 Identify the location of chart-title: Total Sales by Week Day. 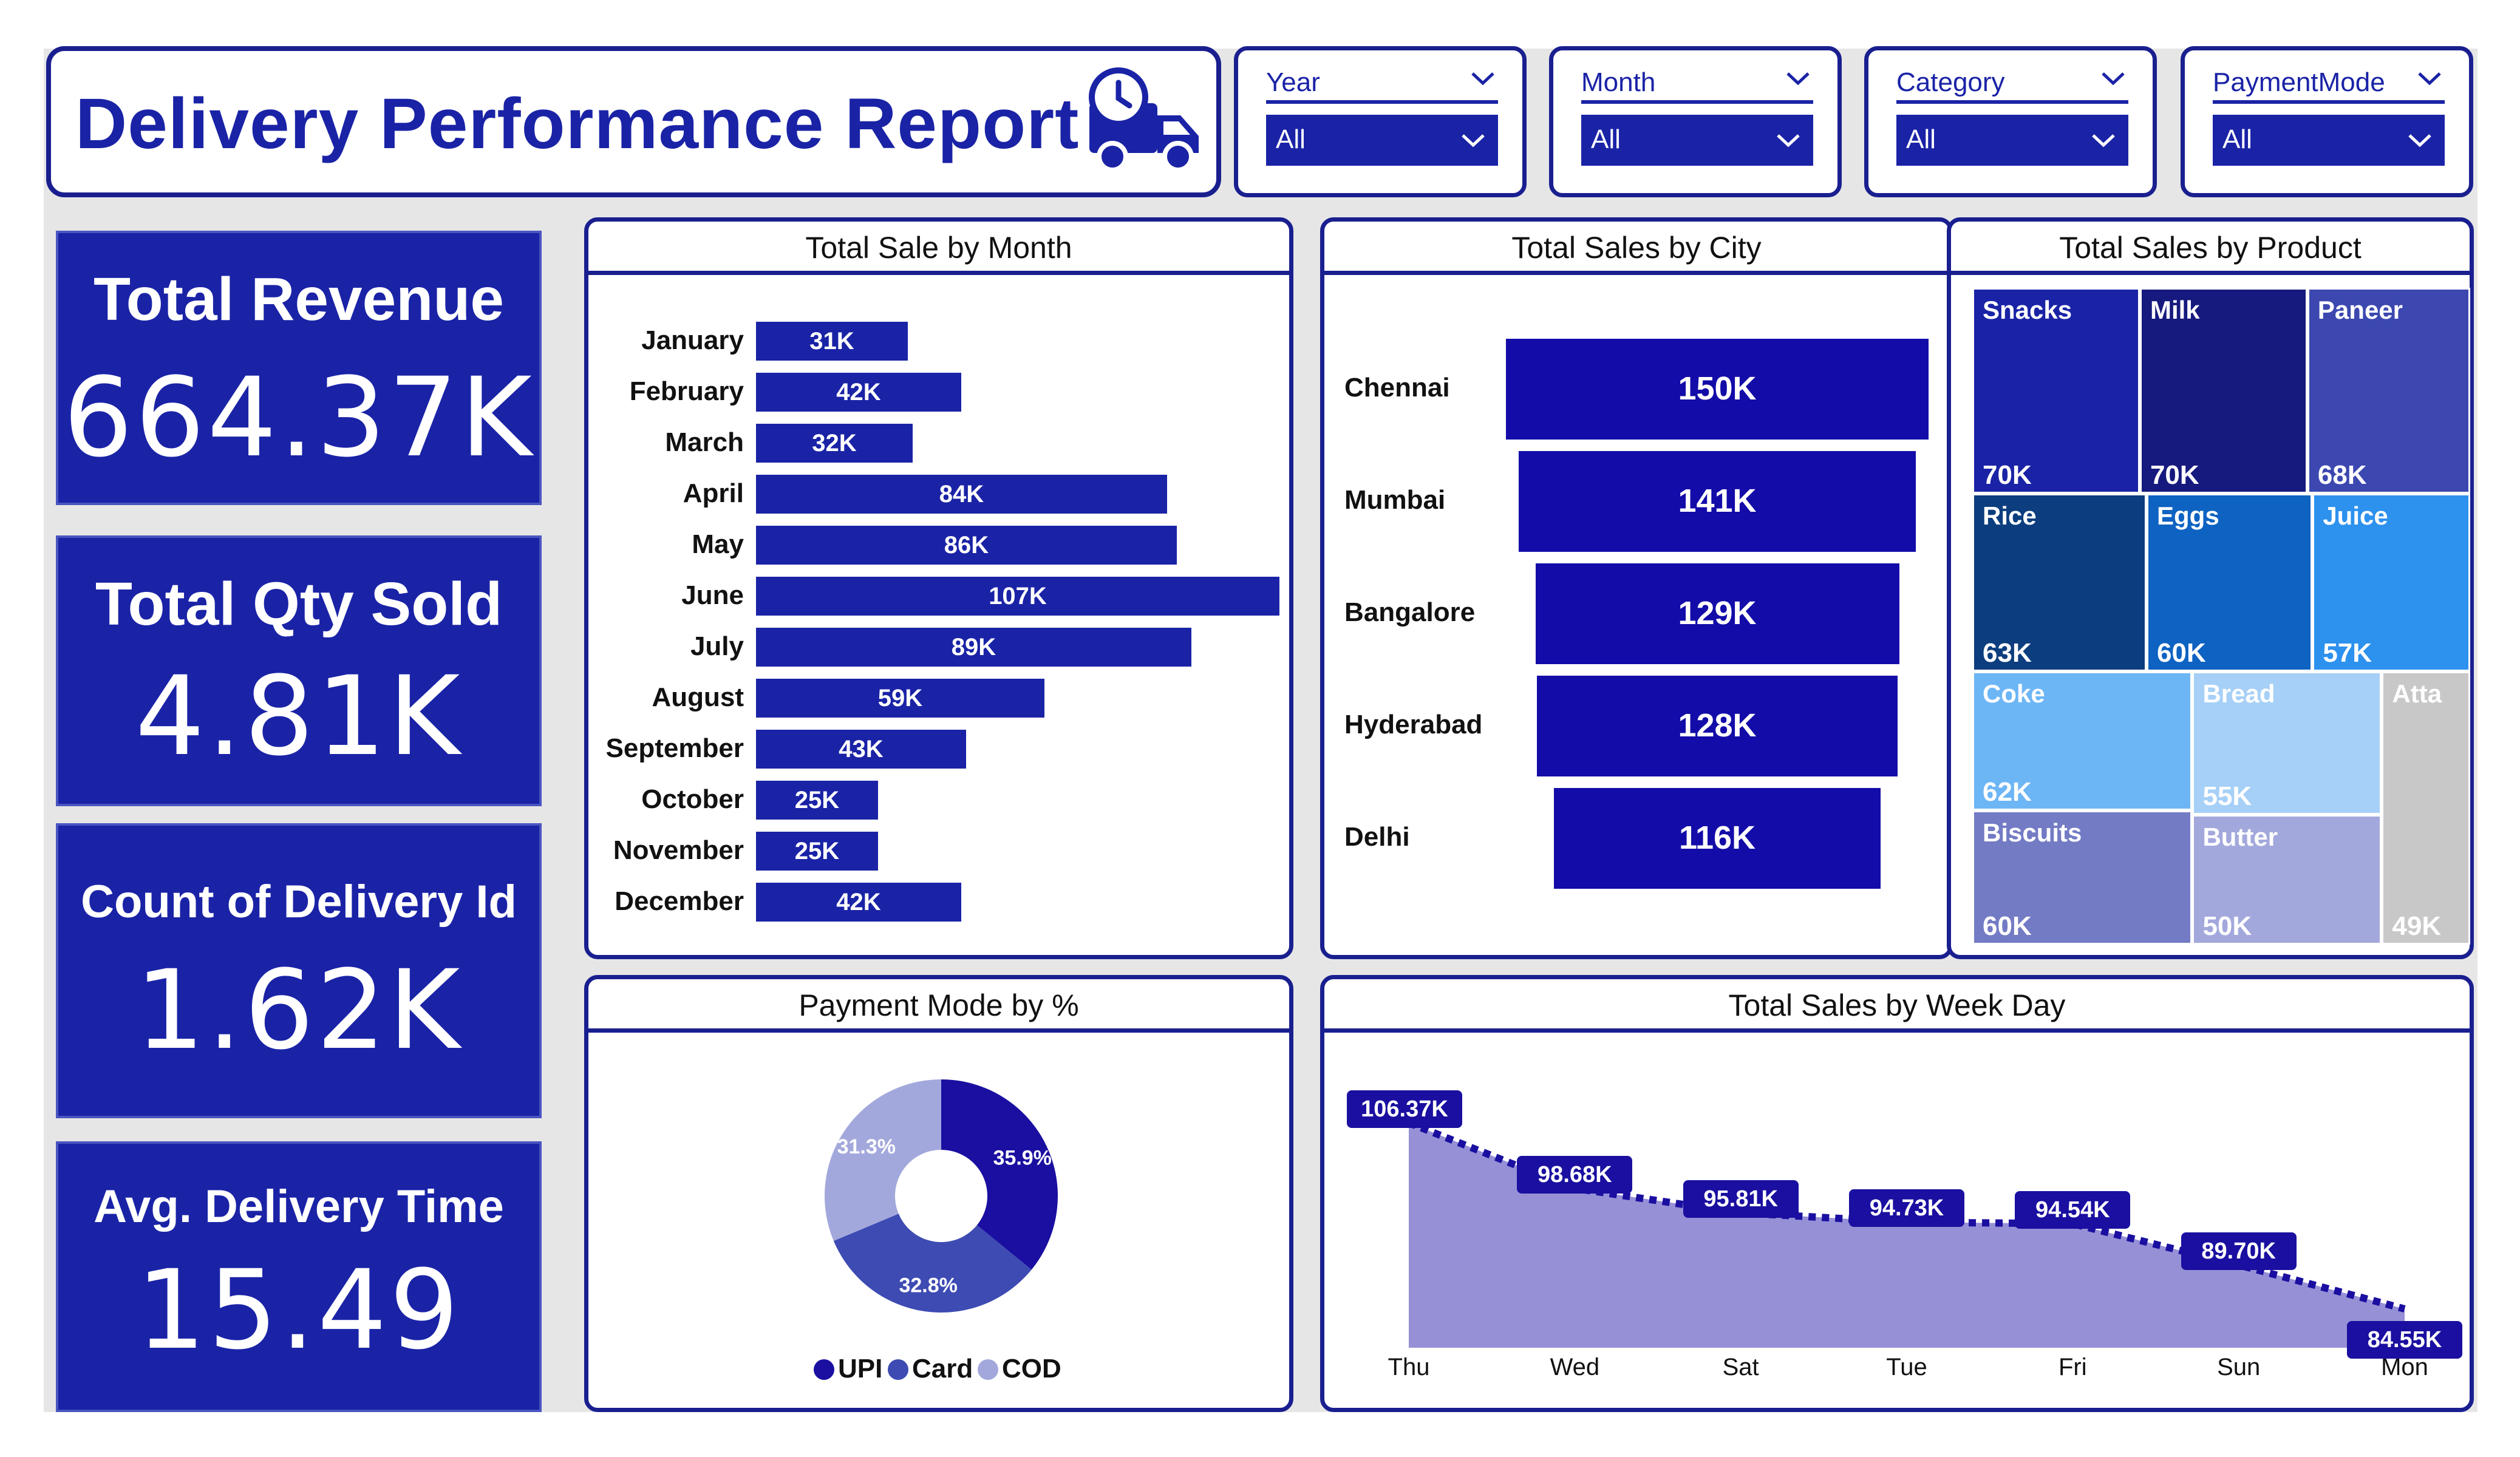
(1897, 1006).